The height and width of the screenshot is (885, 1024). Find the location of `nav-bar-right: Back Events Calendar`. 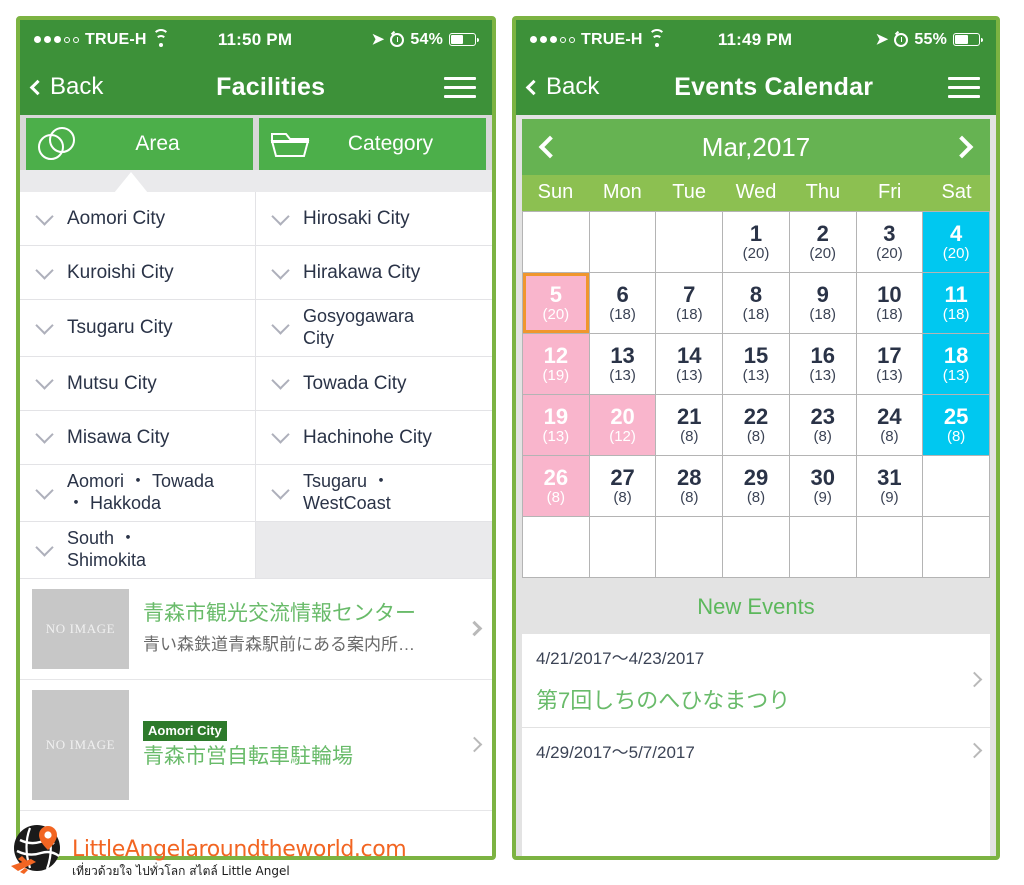

nav-bar-right: Back Events Calendar is located at coordinates (756, 87).